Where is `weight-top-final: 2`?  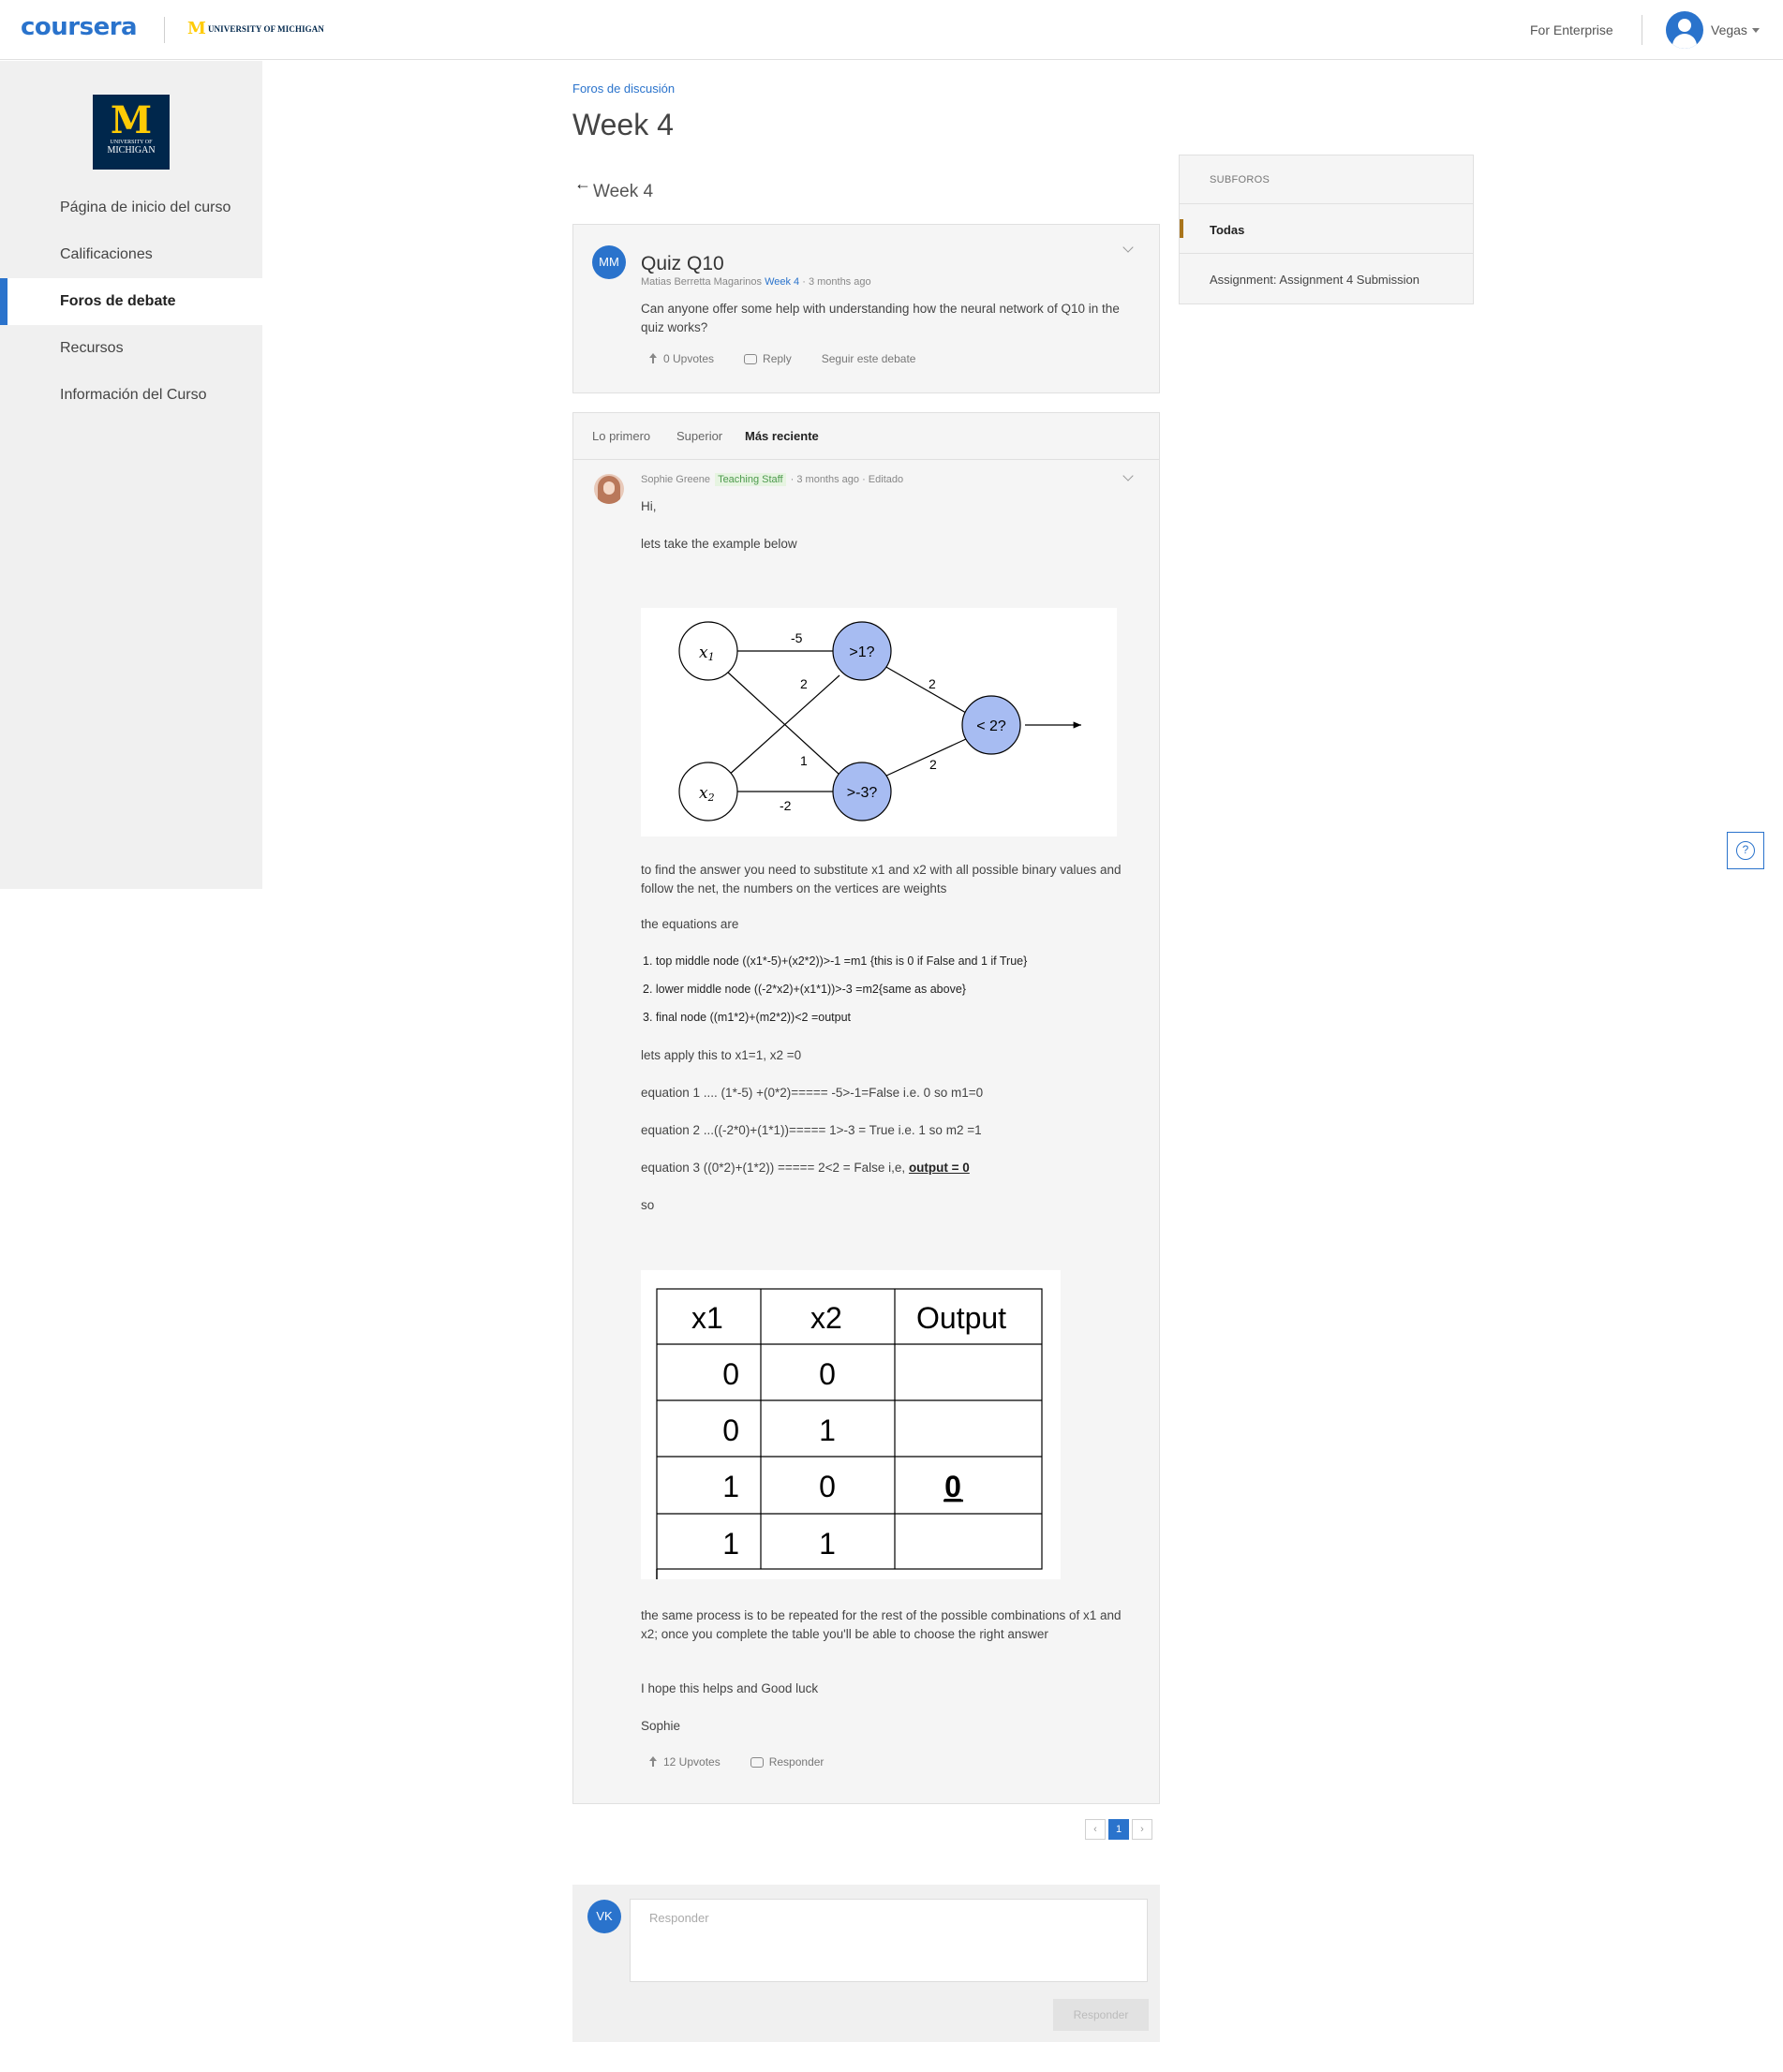 weight-top-final: 2 is located at coordinates (932, 683).